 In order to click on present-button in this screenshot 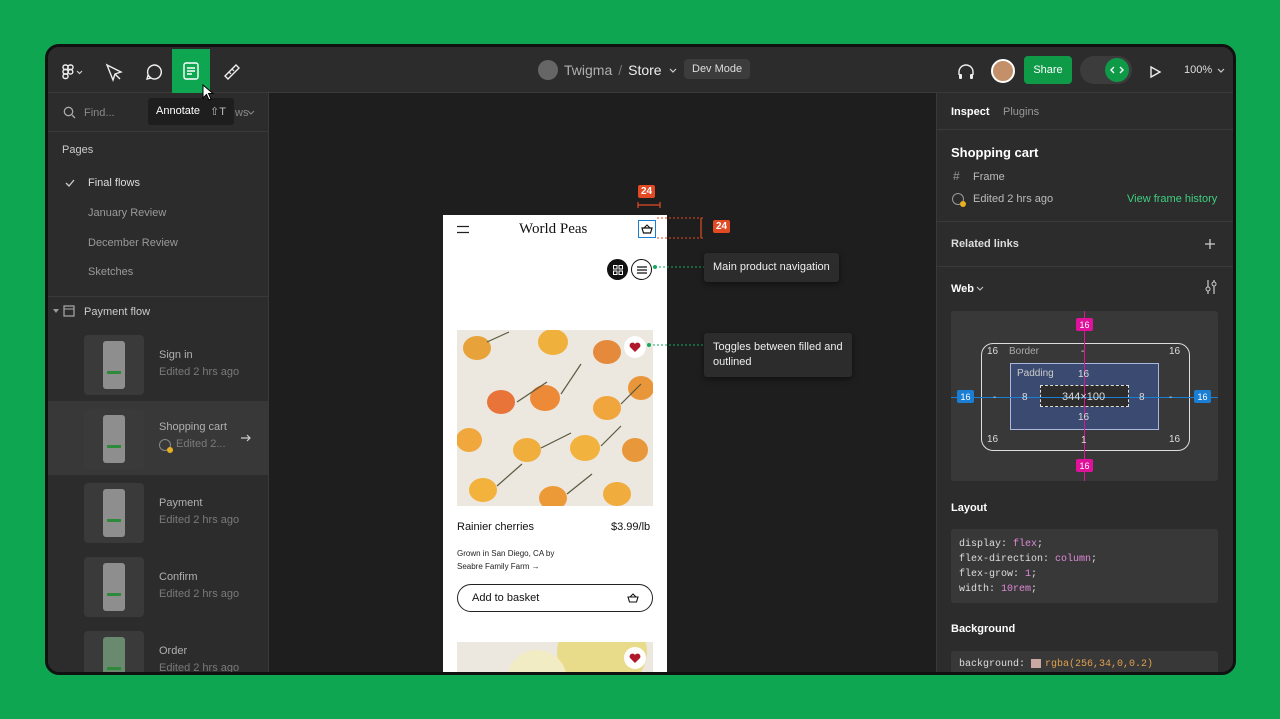, I will do `click(1155, 72)`.